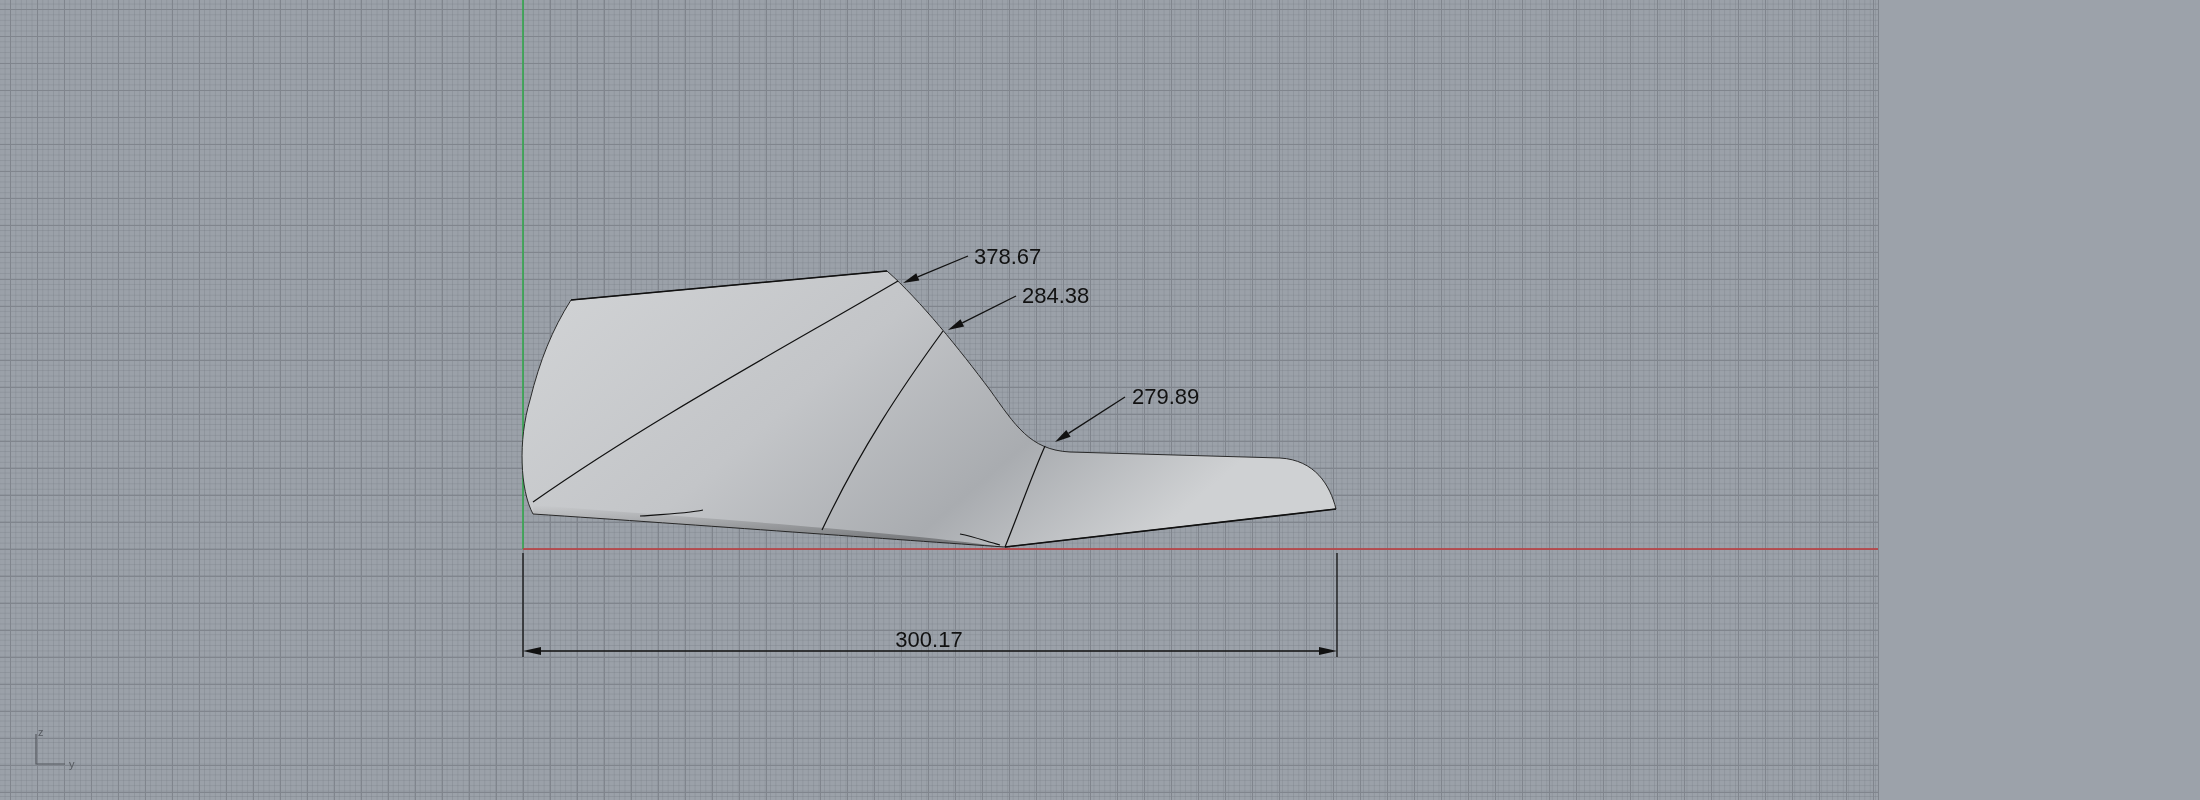 Image resolution: width=2200 pixels, height=800 pixels. Describe the element at coordinates (1166, 396) in the screenshot. I see `dimension-label: 279.89` at that location.